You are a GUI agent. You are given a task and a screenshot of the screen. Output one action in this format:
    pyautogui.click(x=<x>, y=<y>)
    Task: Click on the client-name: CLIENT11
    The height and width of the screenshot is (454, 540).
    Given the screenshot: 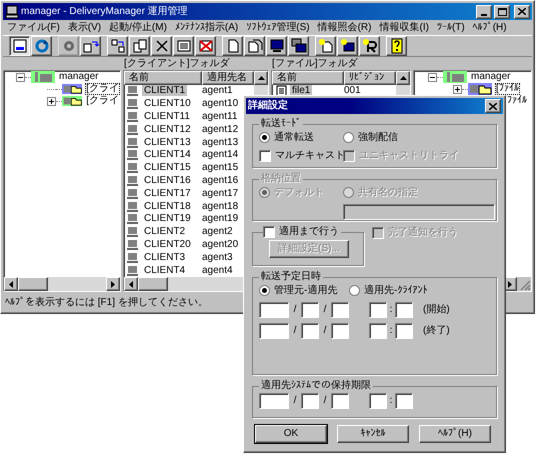 What is the action you would take?
    pyautogui.click(x=167, y=116)
    